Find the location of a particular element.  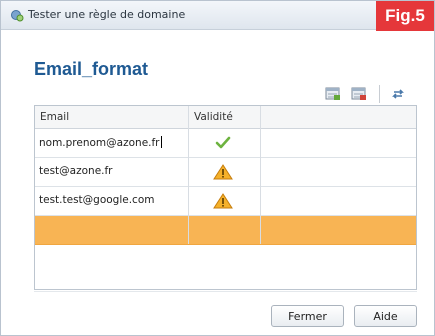

table-header: Email Validité is located at coordinates (225, 117).